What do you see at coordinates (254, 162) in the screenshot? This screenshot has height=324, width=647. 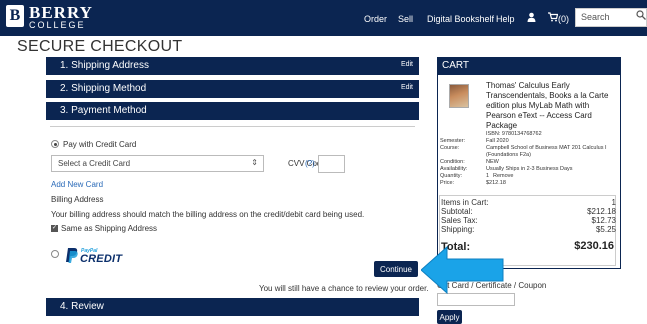 I see `select-updown-icon: ⇕` at bounding box center [254, 162].